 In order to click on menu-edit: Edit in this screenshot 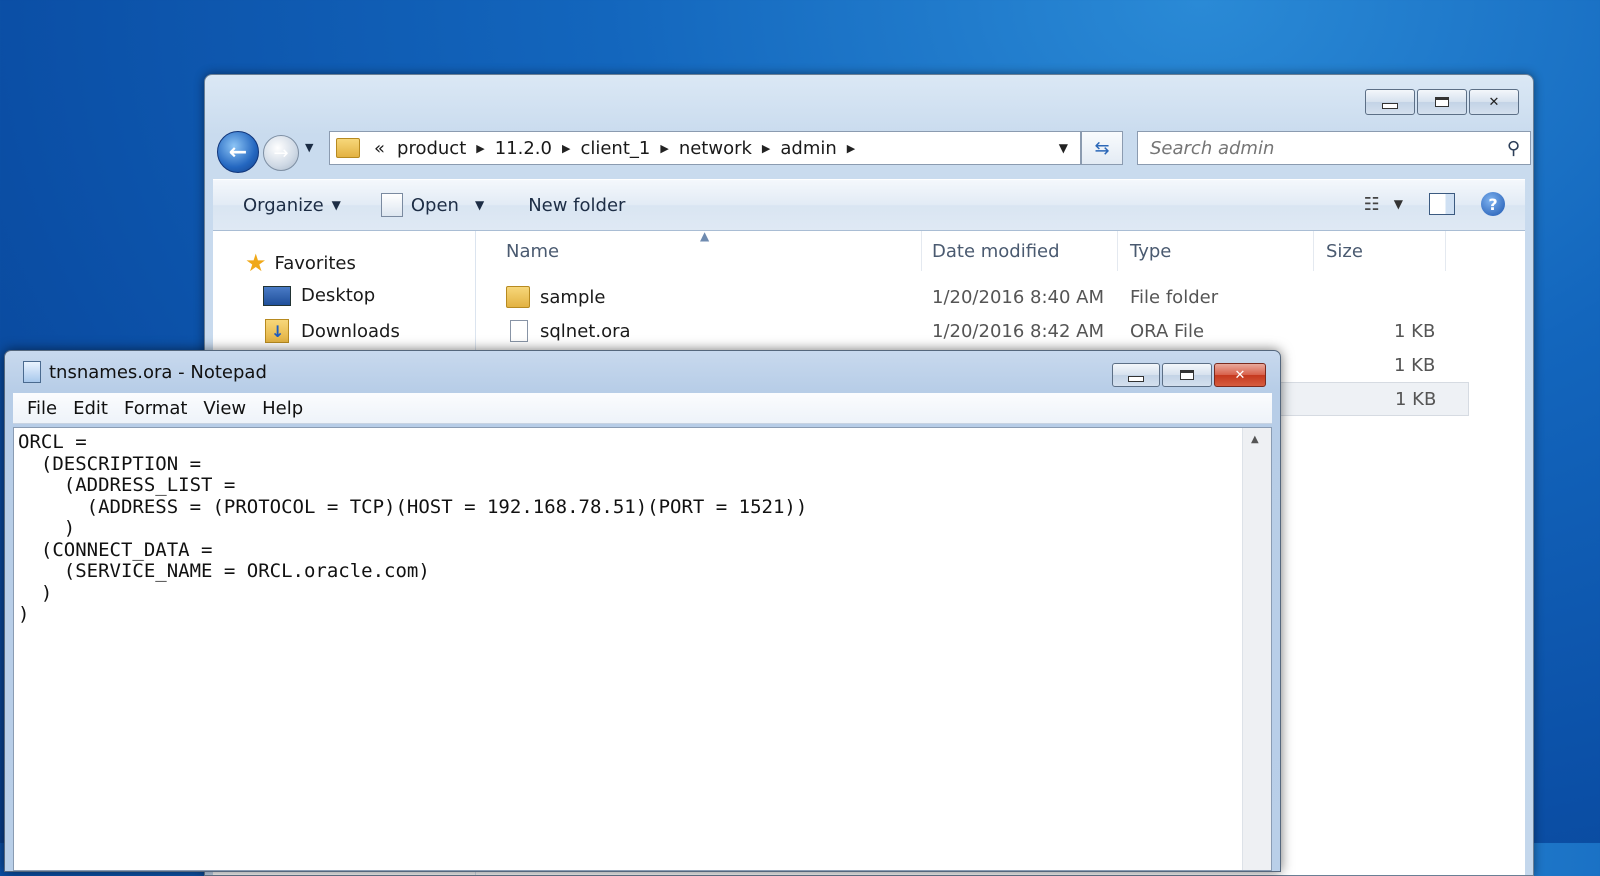, I will do `click(90, 408)`.